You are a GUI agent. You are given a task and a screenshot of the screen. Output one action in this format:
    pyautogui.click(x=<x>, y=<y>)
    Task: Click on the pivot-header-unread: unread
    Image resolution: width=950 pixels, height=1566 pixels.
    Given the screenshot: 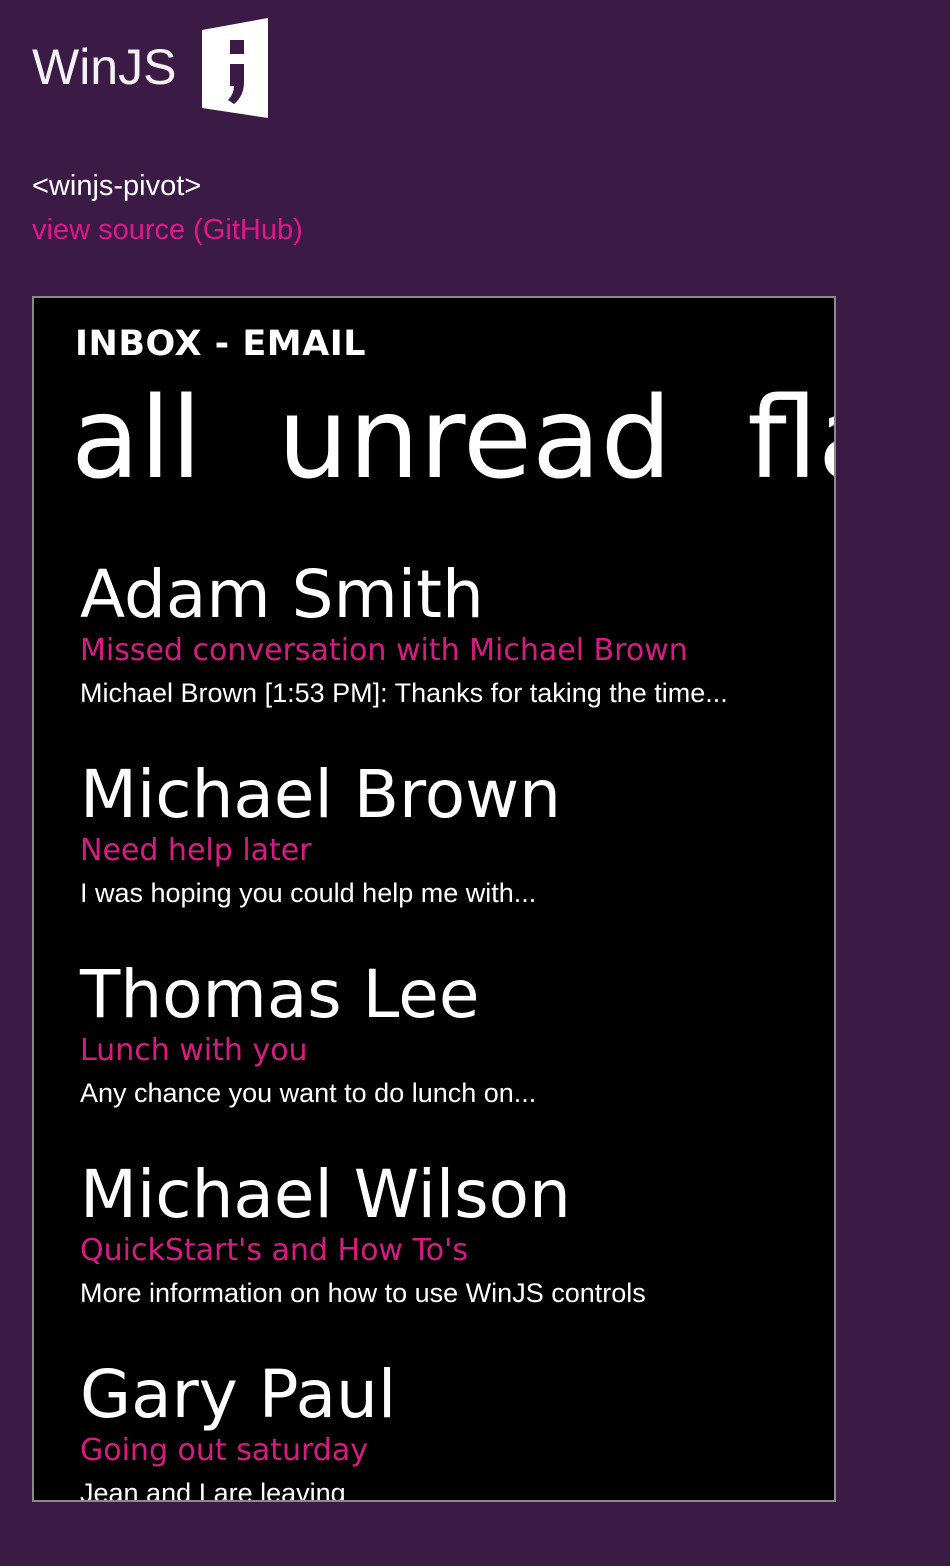 What is the action you would take?
    pyautogui.click(x=474, y=439)
    